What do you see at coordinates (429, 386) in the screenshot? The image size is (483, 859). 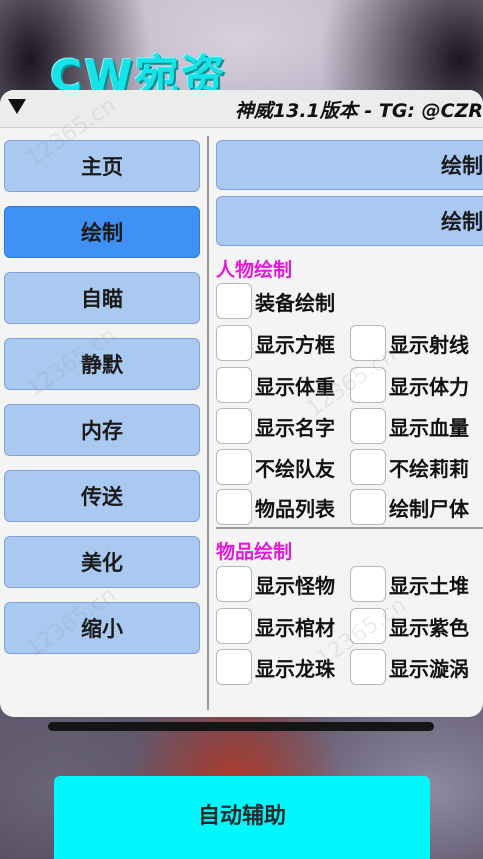 I see `checkbox-label: 显示体力` at bounding box center [429, 386].